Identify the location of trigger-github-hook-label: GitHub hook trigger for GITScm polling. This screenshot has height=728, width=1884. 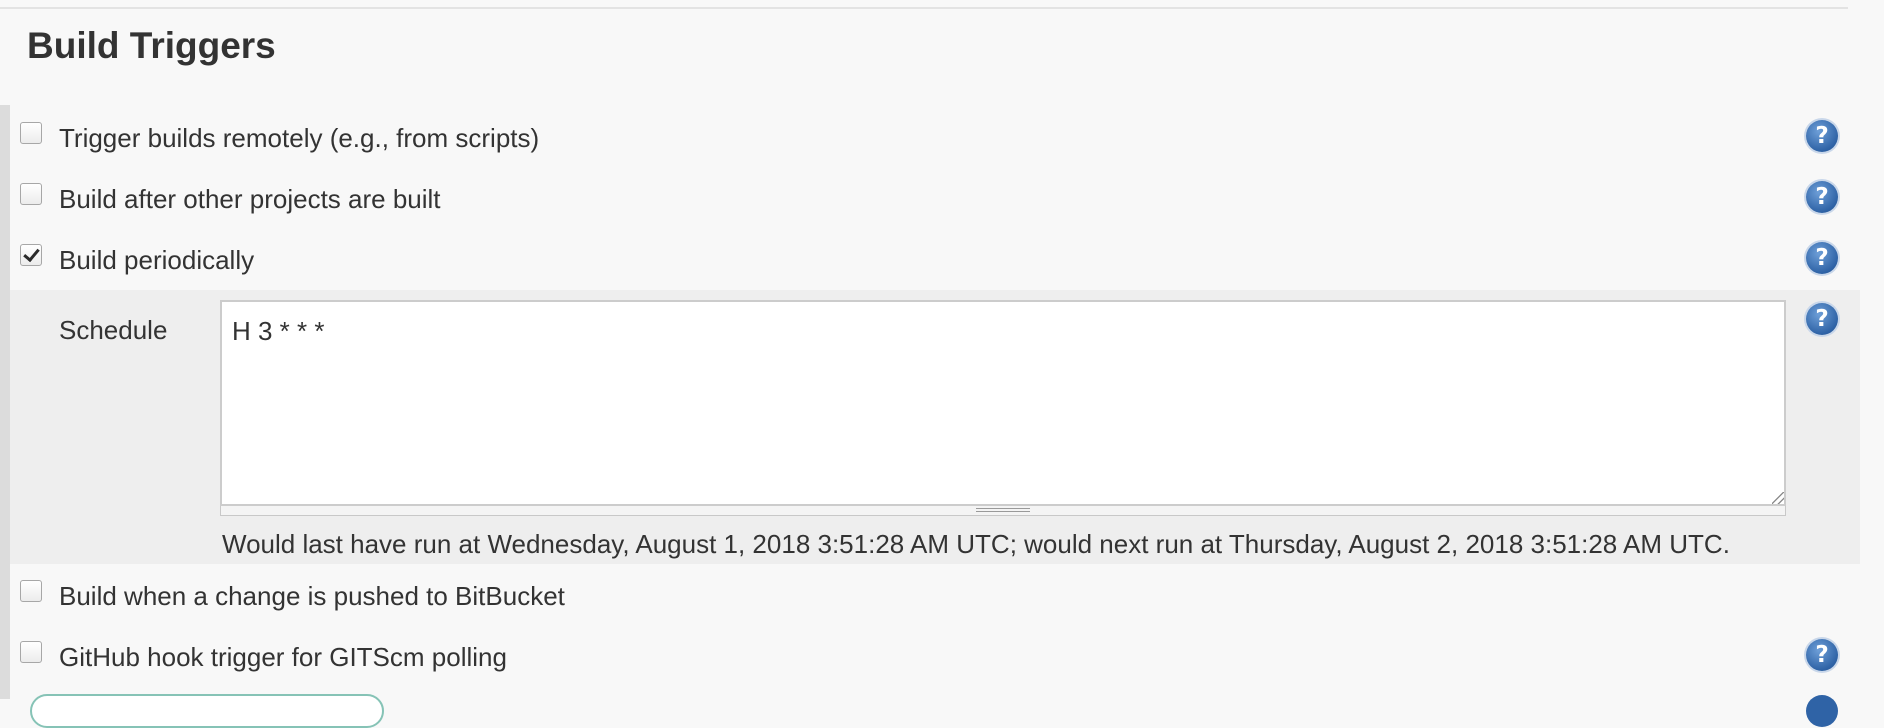
(283, 657).